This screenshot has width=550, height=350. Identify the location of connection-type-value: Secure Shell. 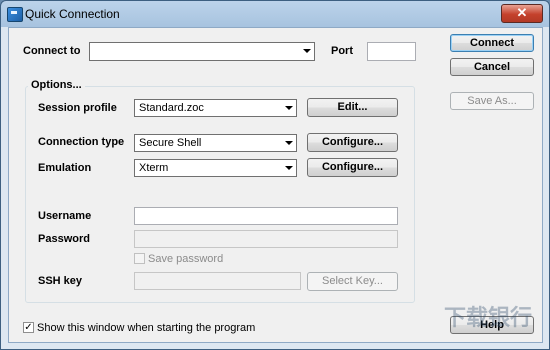
(170, 143).